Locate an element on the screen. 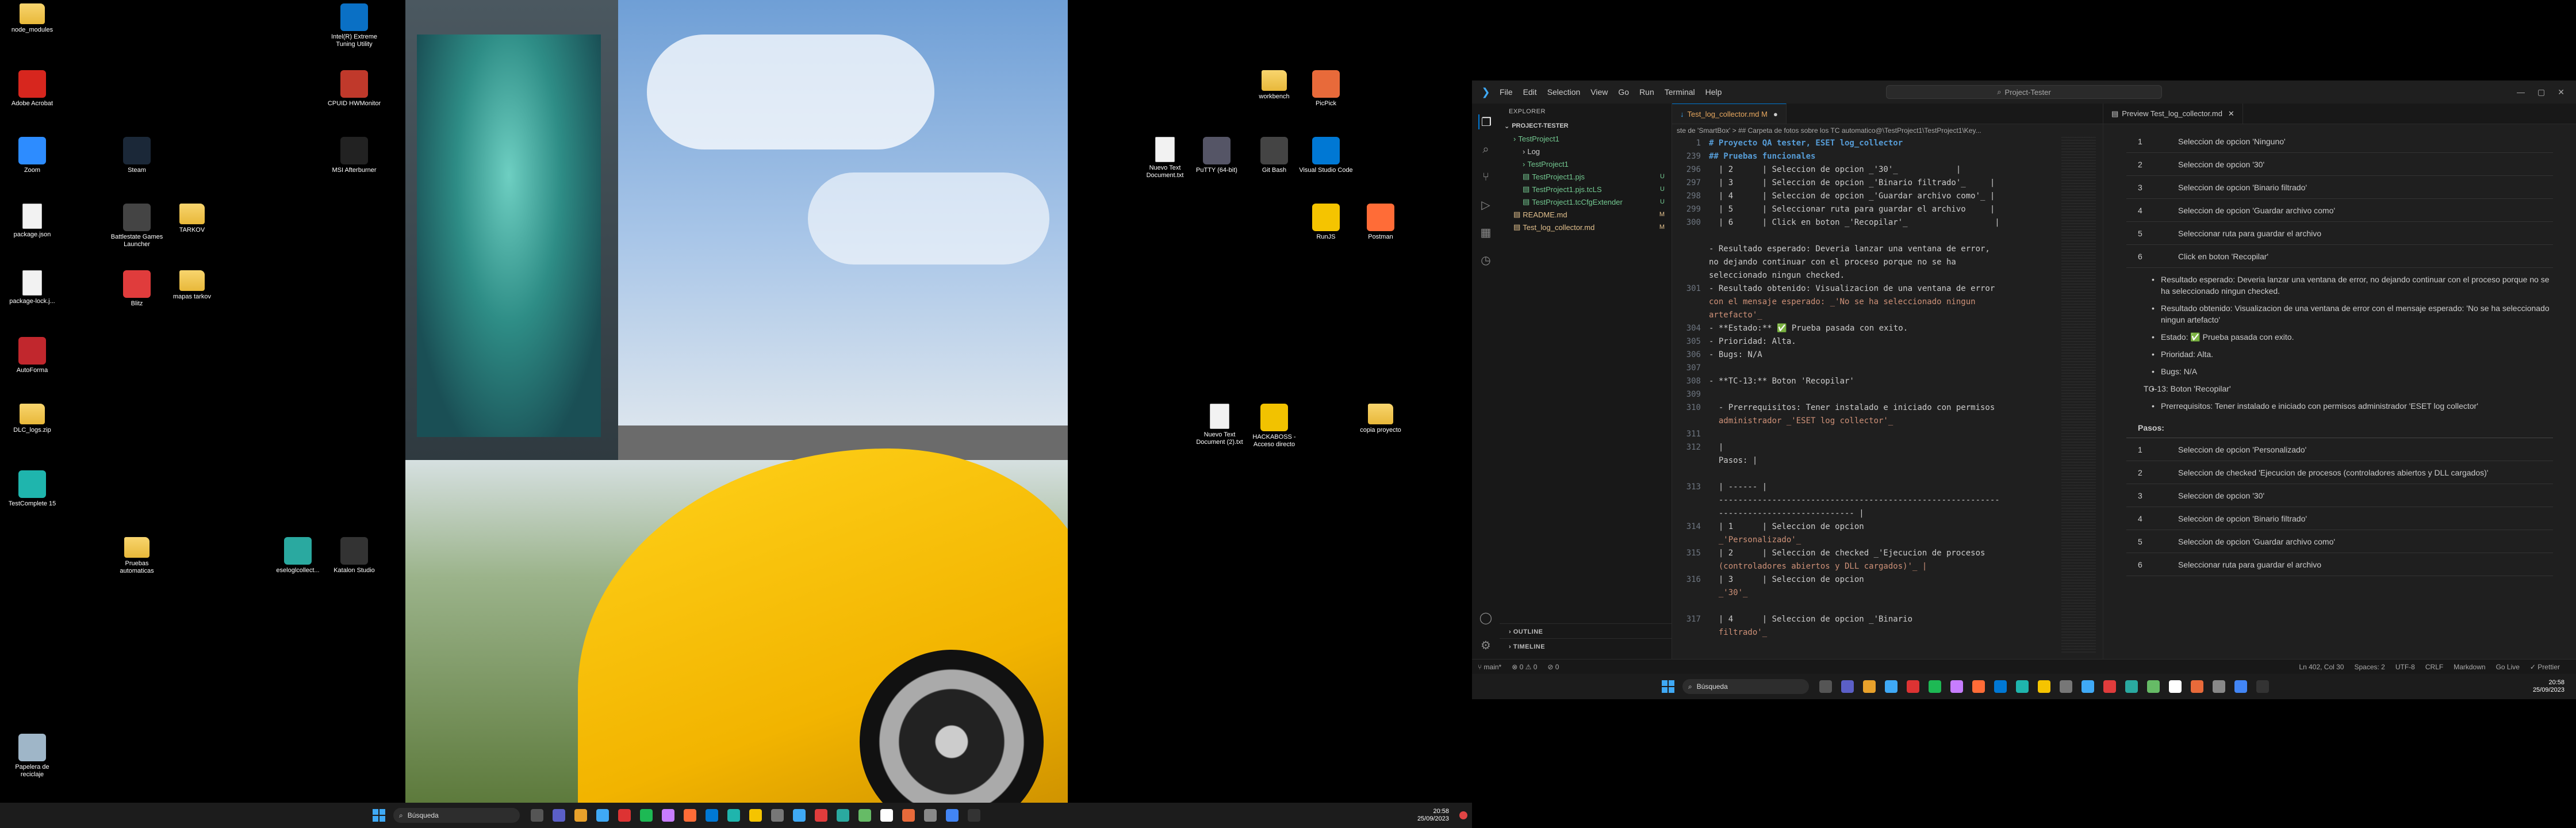 This screenshot has width=2576, height=828. explorer-icon: ❐ is located at coordinates (1485, 121).